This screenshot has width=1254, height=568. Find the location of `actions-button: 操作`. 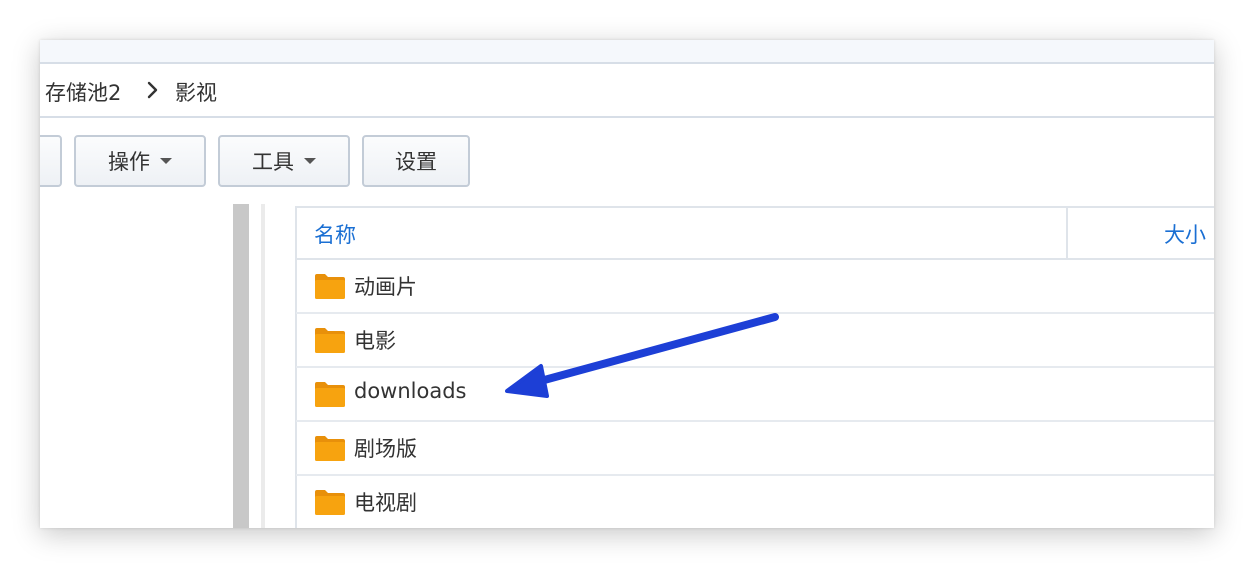

actions-button: 操作 is located at coordinates (140, 161).